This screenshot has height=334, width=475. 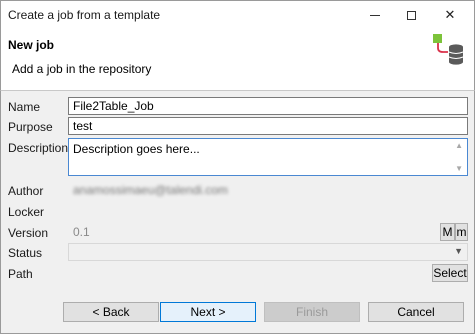 I want to click on job-database-icon, so click(x=448, y=49).